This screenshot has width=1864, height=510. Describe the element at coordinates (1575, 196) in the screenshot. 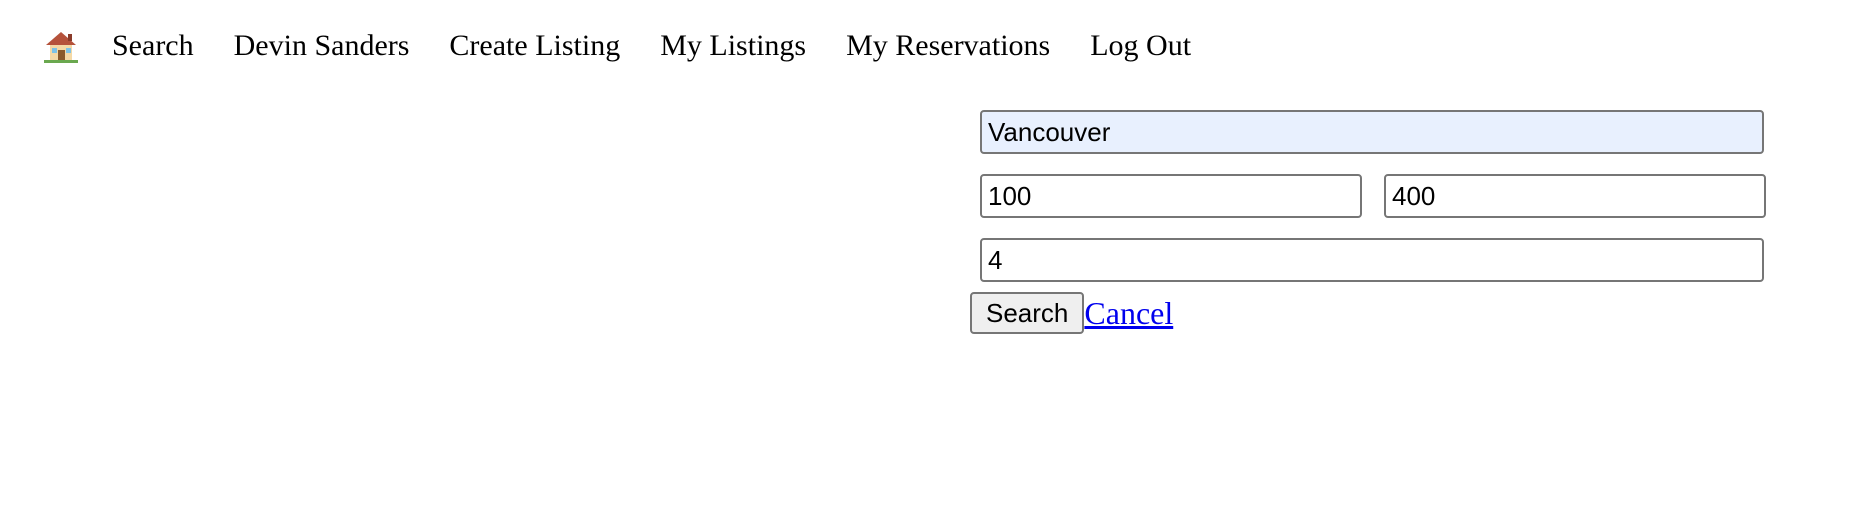

I see `max-price-input` at that location.